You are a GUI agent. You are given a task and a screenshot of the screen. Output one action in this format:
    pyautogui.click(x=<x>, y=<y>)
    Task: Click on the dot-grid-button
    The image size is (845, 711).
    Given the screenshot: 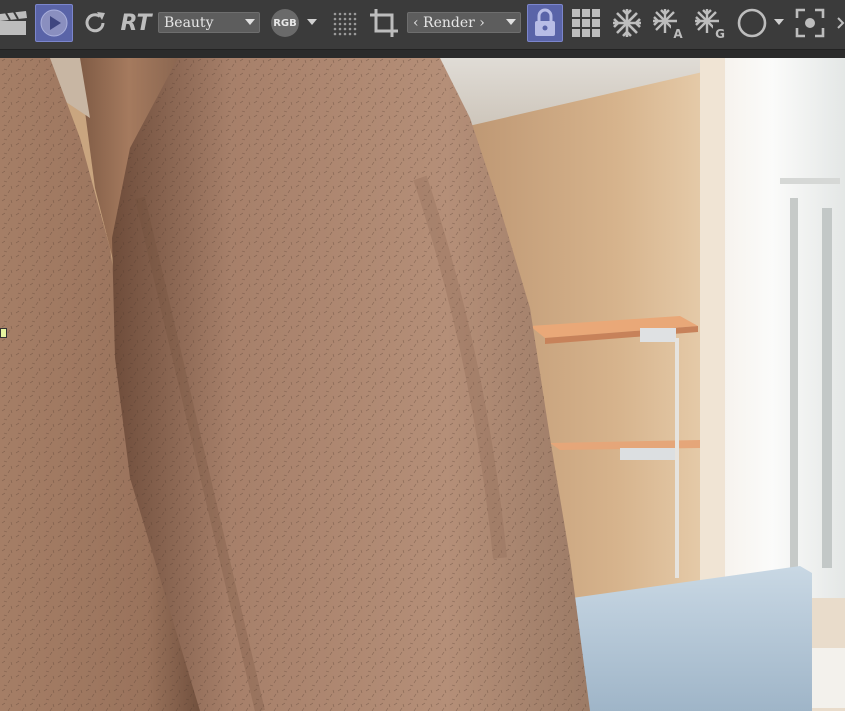 What is the action you would take?
    pyautogui.click(x=344, y=23)
    